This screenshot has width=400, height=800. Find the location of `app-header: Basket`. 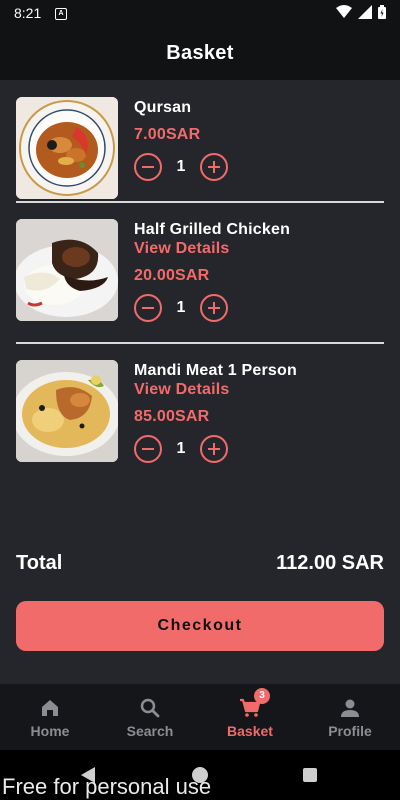

app-header: Basket is located at coordinates (200, 53).